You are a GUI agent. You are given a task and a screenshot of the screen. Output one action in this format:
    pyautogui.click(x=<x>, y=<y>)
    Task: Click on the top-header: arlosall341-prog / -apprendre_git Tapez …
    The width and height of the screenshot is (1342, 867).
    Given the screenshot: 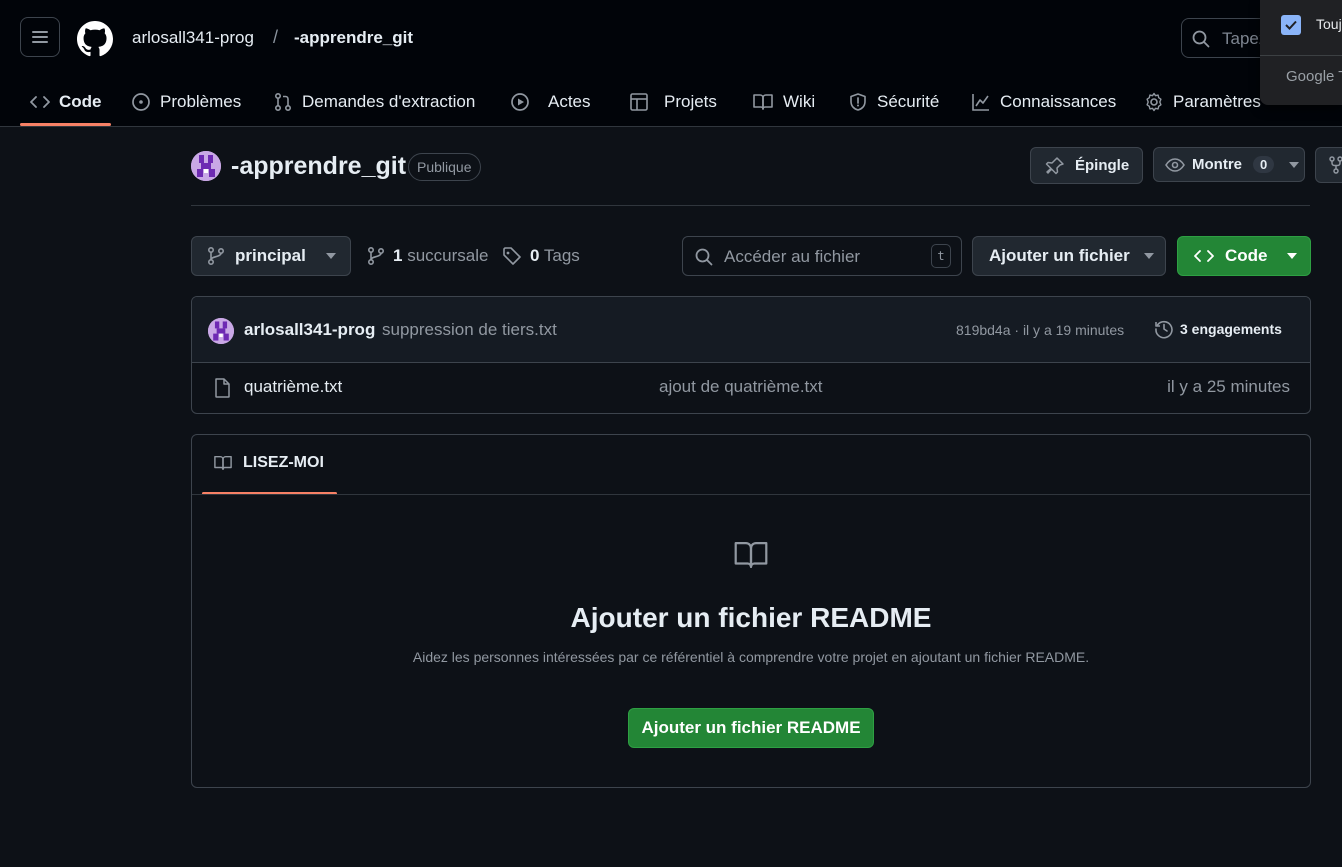 What is the action you would take?
    pyautogui.click(x=671, y=63)
    